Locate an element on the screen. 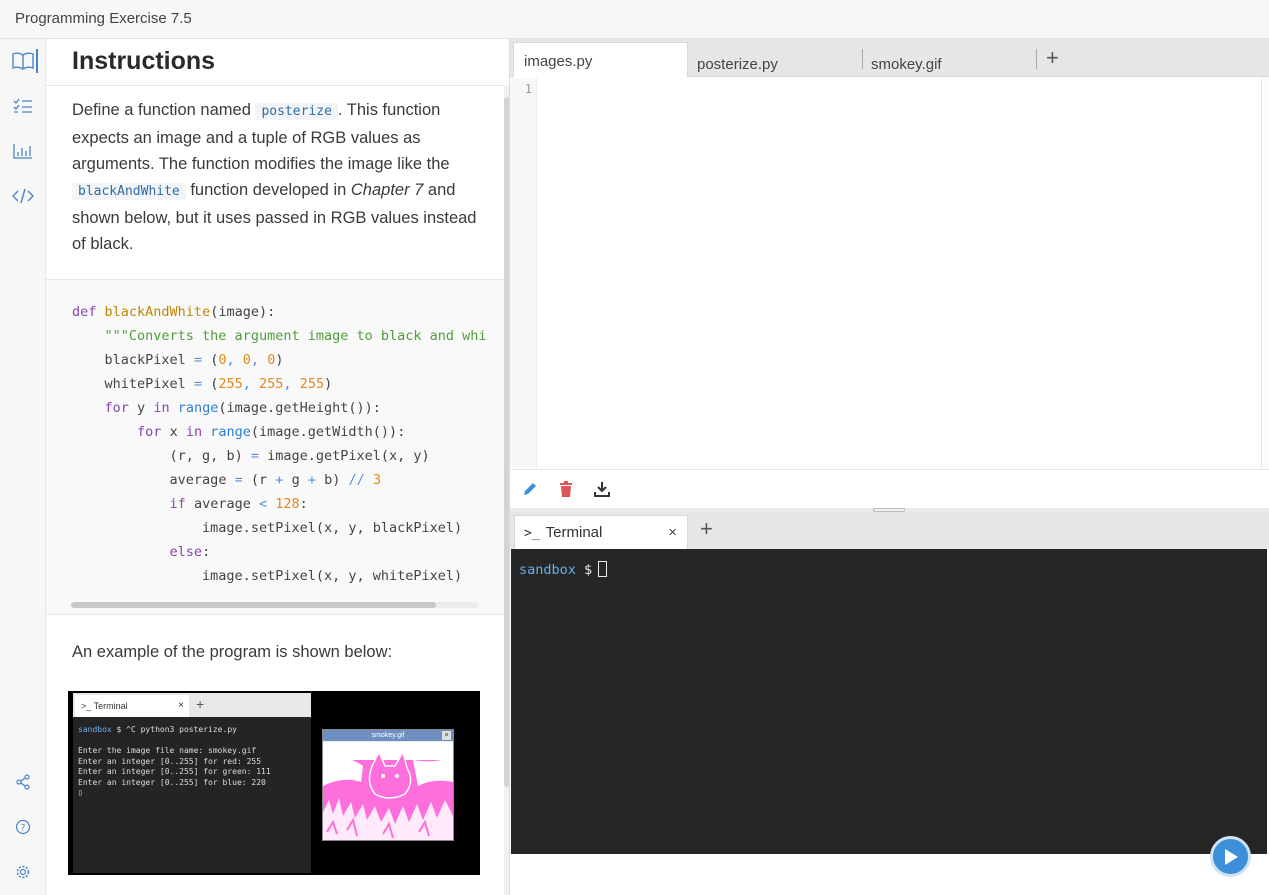 Image resolution: width=1269 pixels, height=895 pixels. add-terminal-button: + is located at coordinates (706, 529).